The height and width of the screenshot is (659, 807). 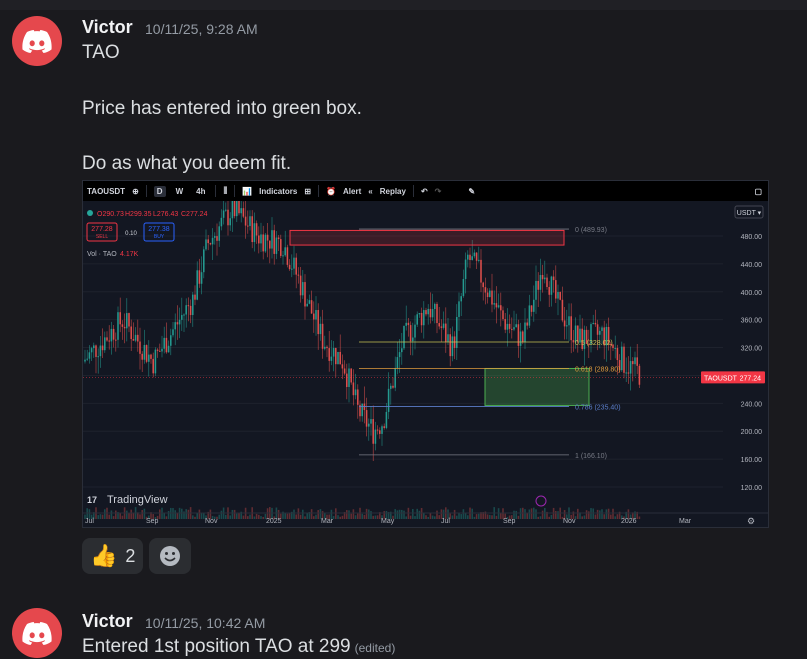 I want to click on indicators-button: Indicators, so click(x=278, y=191).